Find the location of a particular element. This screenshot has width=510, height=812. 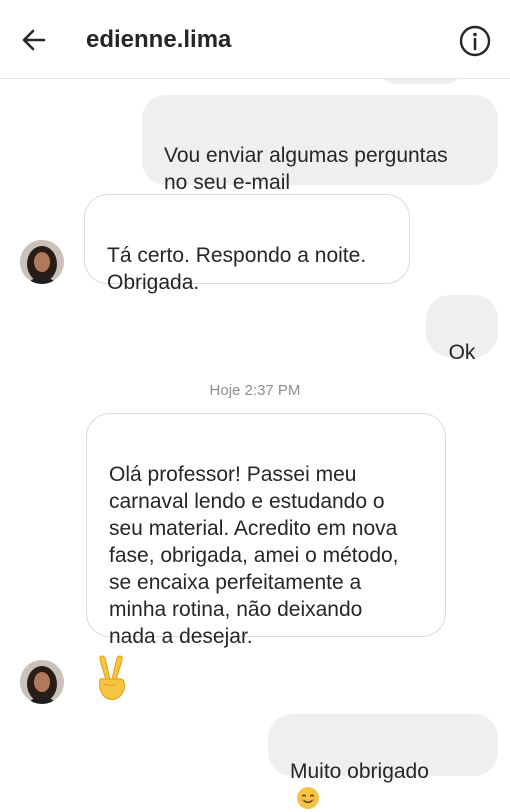

chat-username: edienne.lima is located at coordinates (158, 40).